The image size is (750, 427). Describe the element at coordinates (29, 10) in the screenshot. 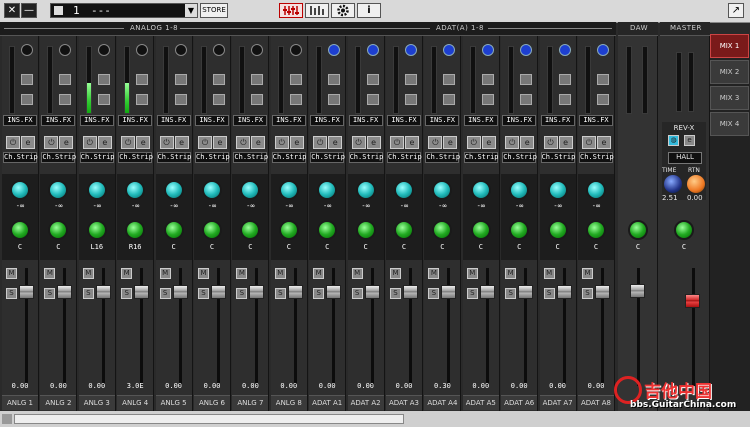

I see `minimize-button: —` at that location.